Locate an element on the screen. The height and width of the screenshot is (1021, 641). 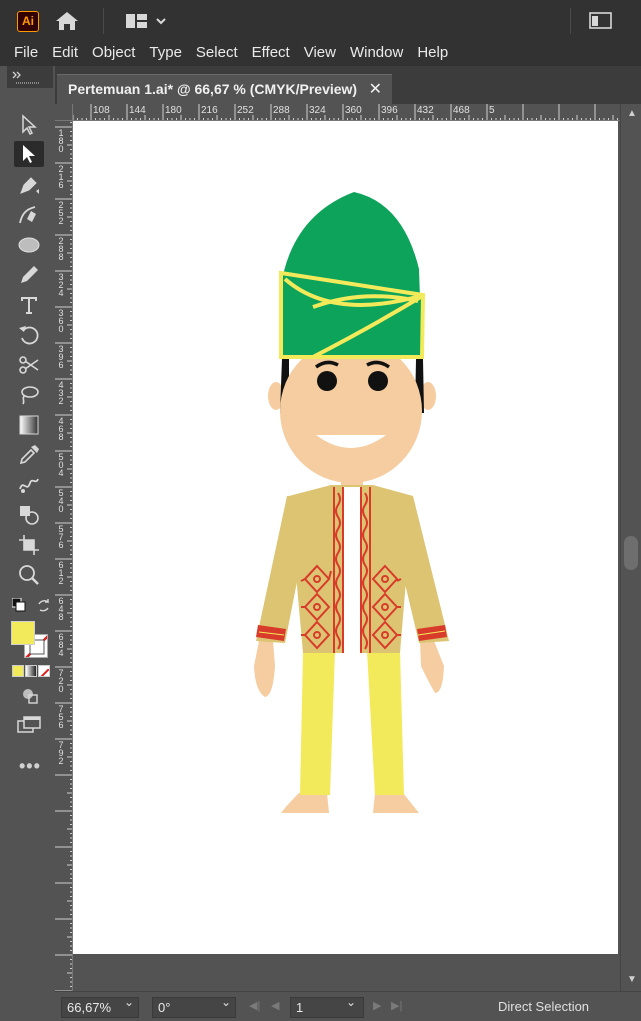
menu-edit: Edit is located at coordinates (58, 54).